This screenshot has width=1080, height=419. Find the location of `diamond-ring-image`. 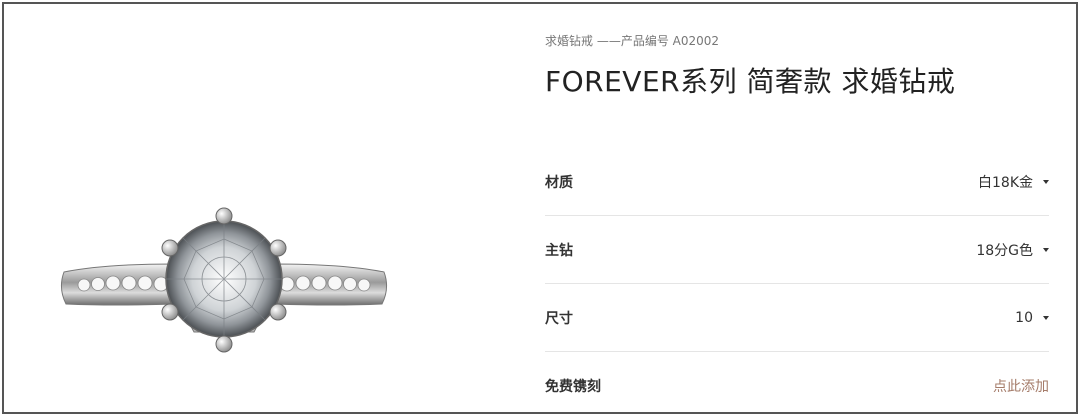

diamond-ring-image is located at coordinates (224, 280).